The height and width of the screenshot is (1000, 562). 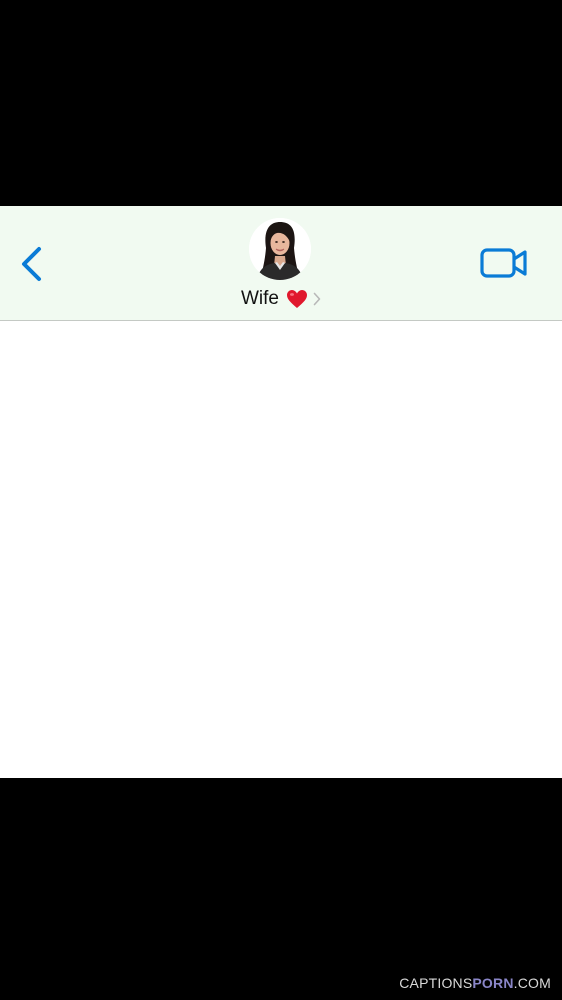 What do you see at coordinates (281, 299) in the screenshot?
I see `contact-name-row: Wife` at bounding box center [281, 299].